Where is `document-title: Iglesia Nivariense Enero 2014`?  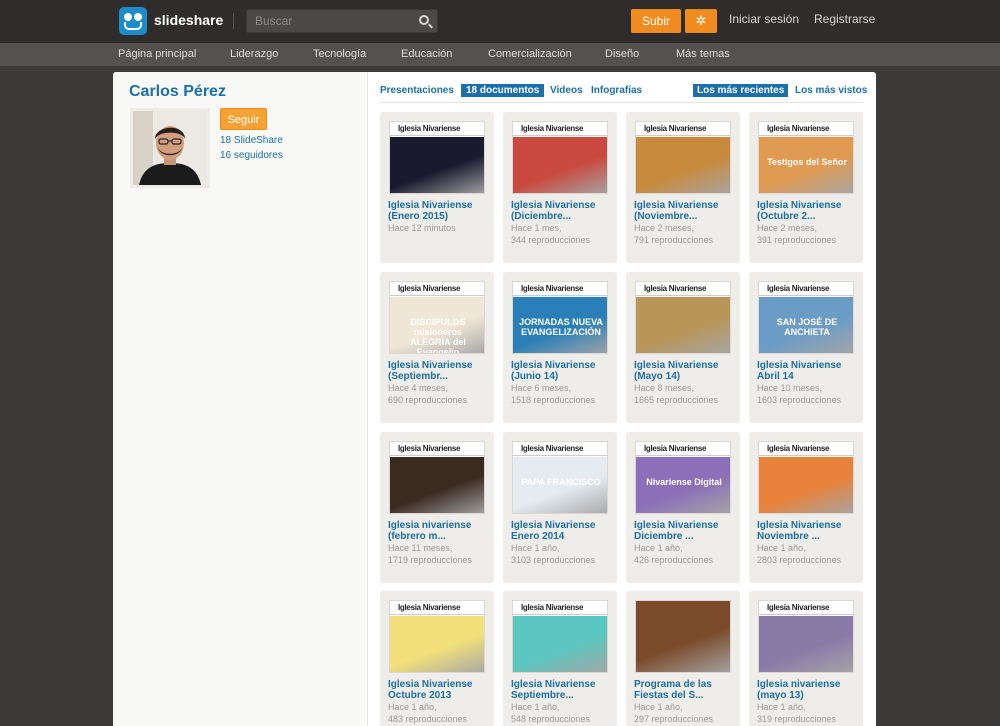
document-title: Iglesia Nivariense Enero 2014 is located at coordinates (561, 531).